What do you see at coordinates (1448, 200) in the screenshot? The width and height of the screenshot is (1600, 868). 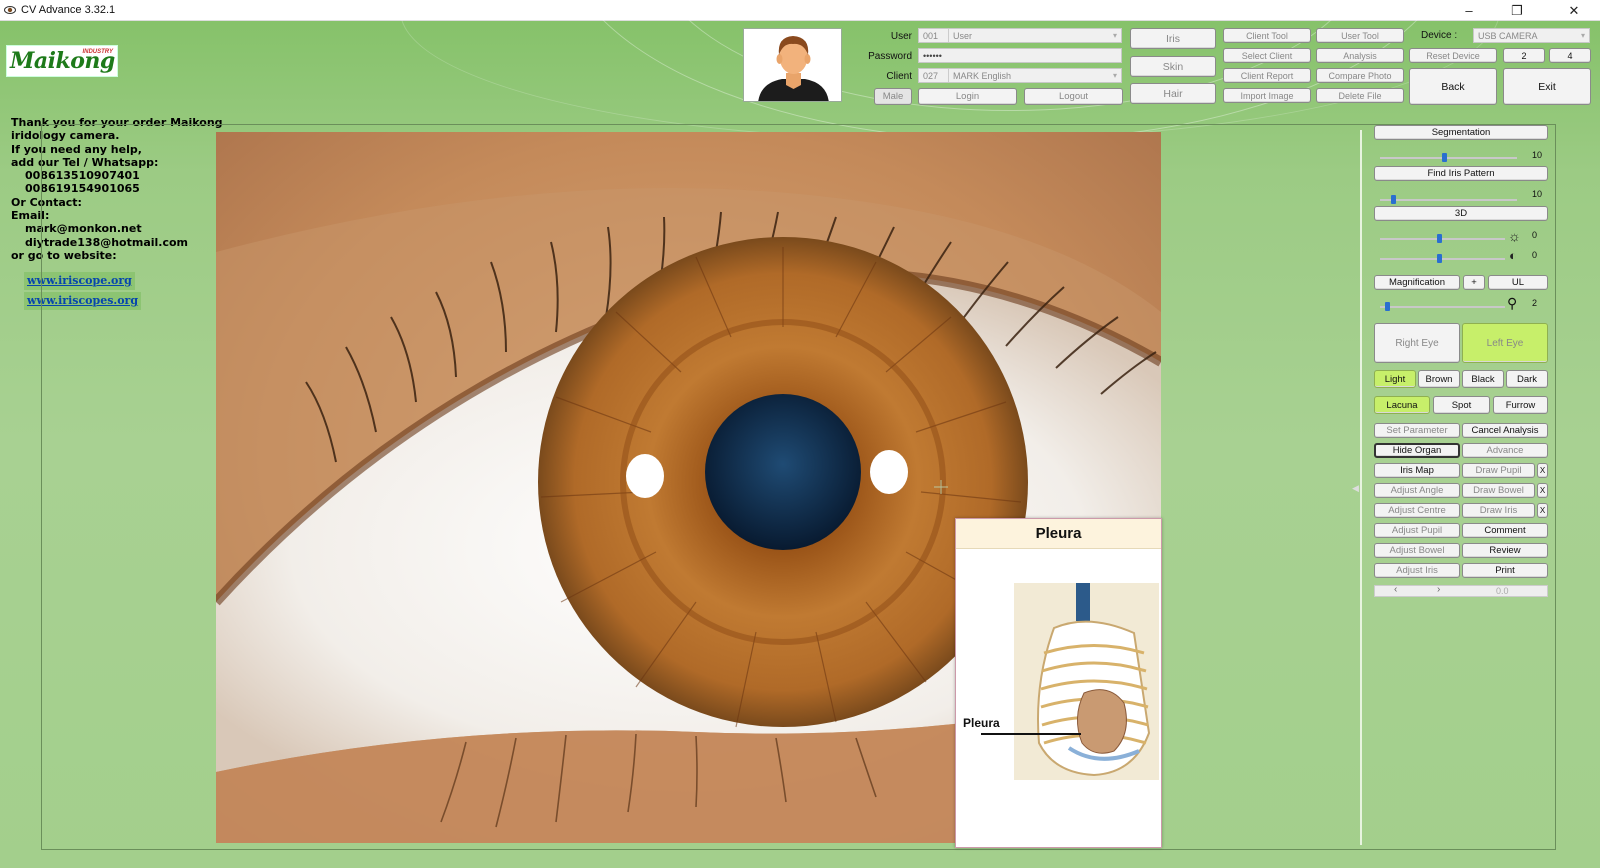 I see `find-iris-slider` at bounding box center [1448, 200].